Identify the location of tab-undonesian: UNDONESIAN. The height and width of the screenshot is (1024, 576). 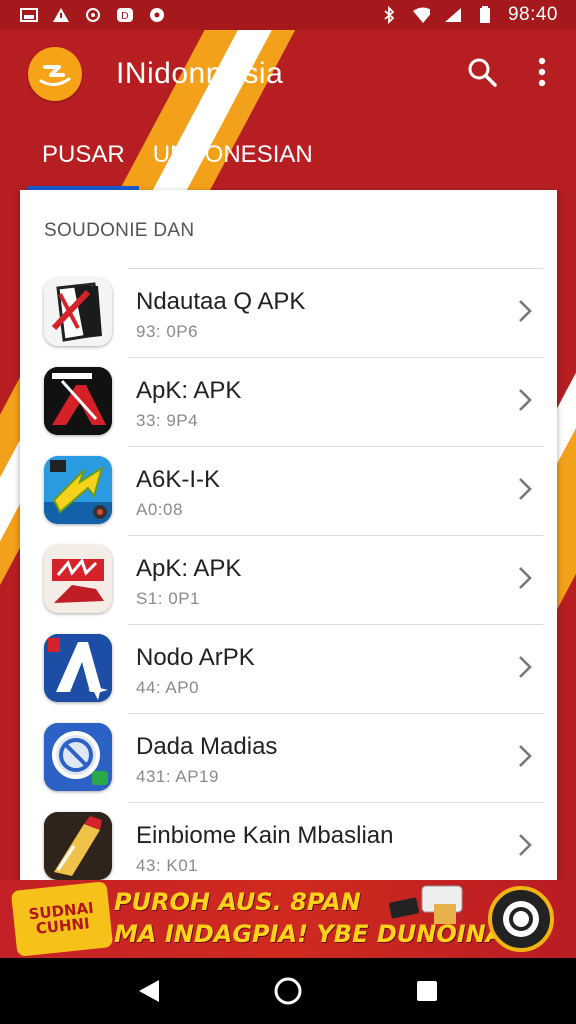
(233, 155).